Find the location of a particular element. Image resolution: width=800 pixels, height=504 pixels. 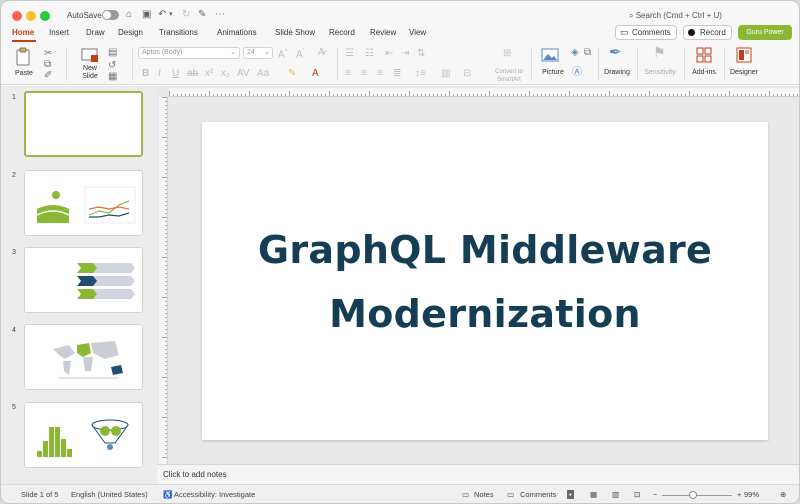

tab-home: Home is located at coordinates (23, 32).